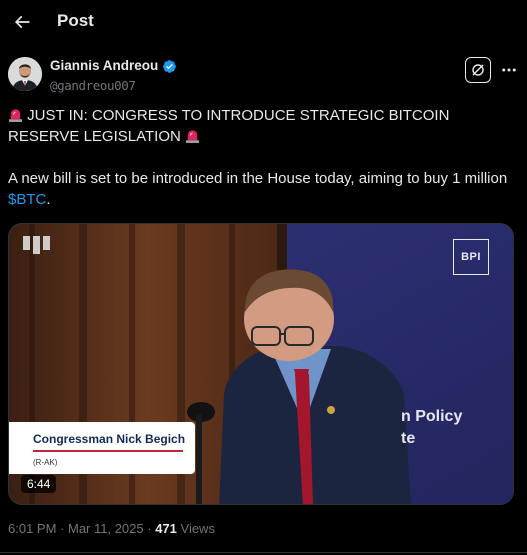 The height and width of the screenshot is (555, 527). I want to click on speaker-name: Congressman Nick Begich, so click(109, 439).